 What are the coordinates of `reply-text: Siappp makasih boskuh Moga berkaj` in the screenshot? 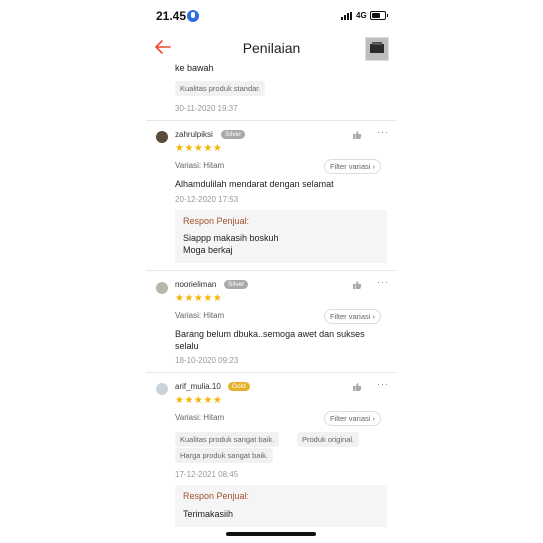 It's located at (231, 244).